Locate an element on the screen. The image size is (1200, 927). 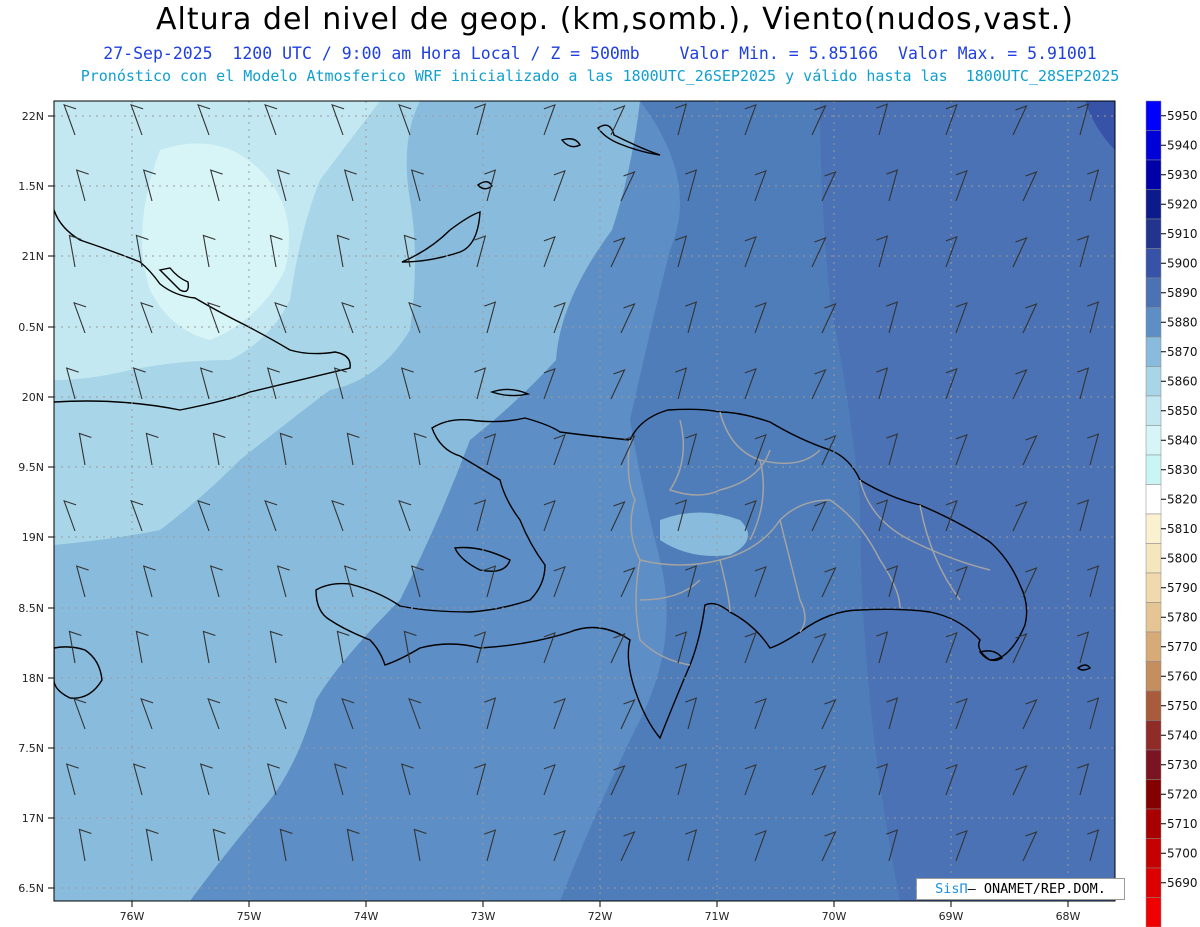
lon-label: 76W is located at coordinates (132, 916).